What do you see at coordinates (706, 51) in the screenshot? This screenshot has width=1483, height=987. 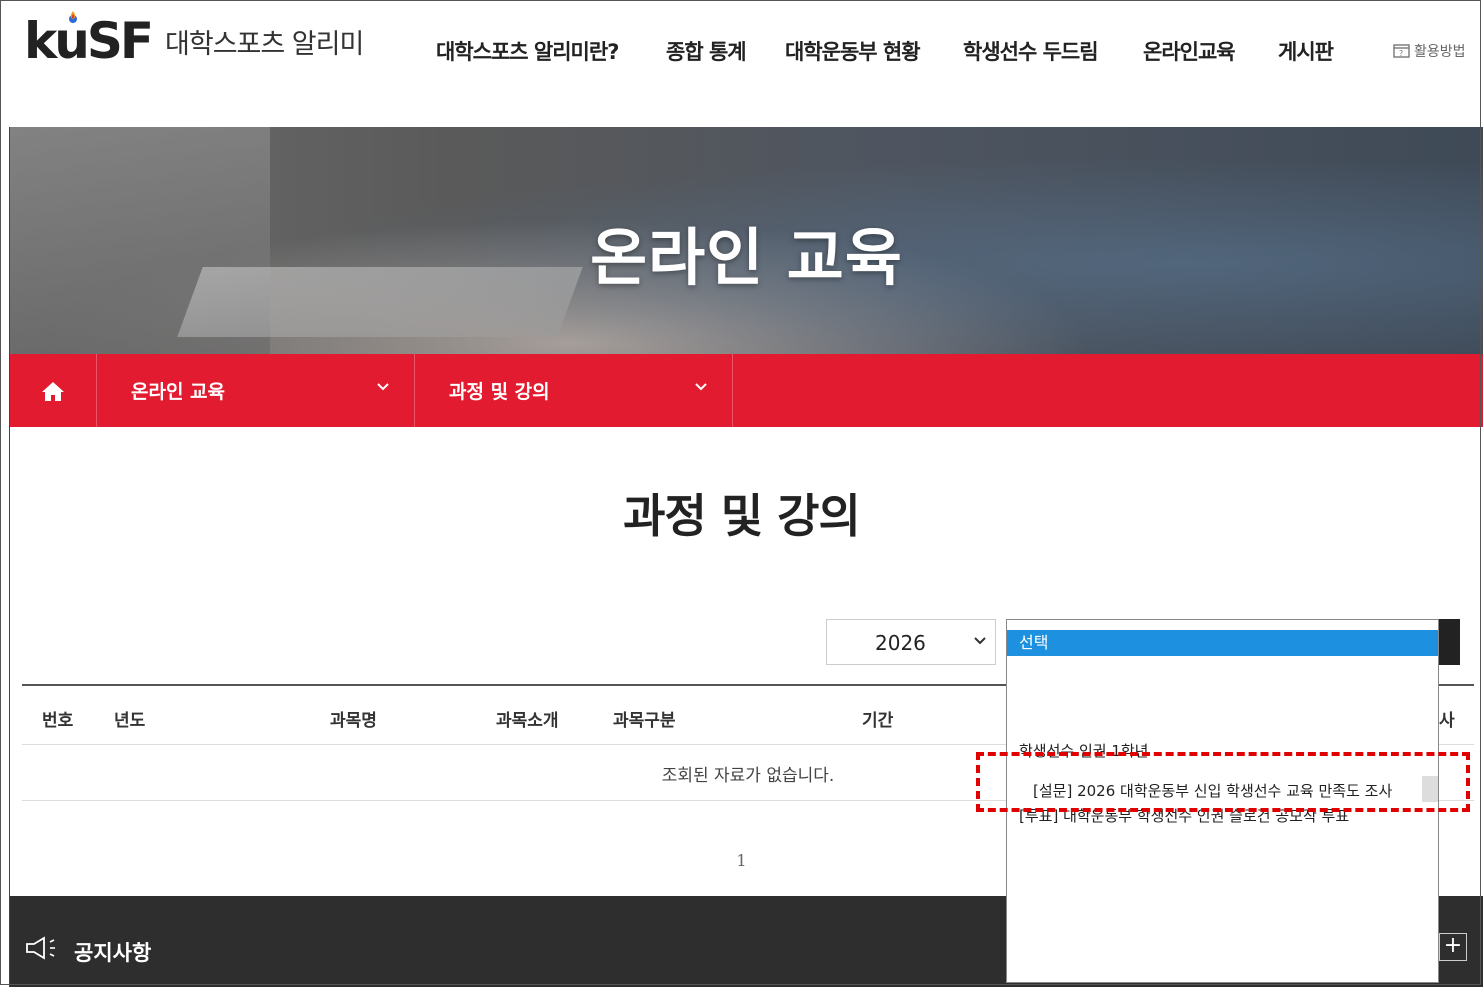 I see `nav-item-statistics: 종합 통계` at bounding box center [706, 51].